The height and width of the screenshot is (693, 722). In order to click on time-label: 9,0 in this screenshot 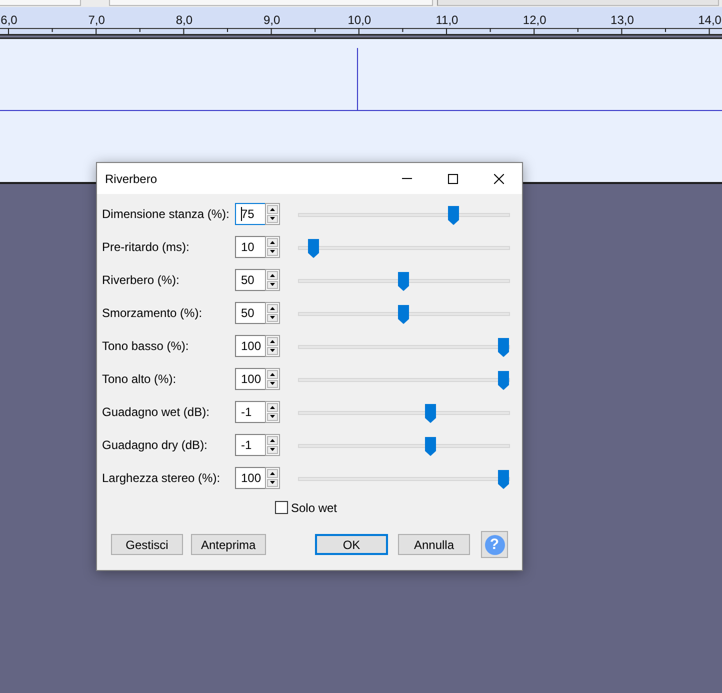, I will do `click(271, 20)`.